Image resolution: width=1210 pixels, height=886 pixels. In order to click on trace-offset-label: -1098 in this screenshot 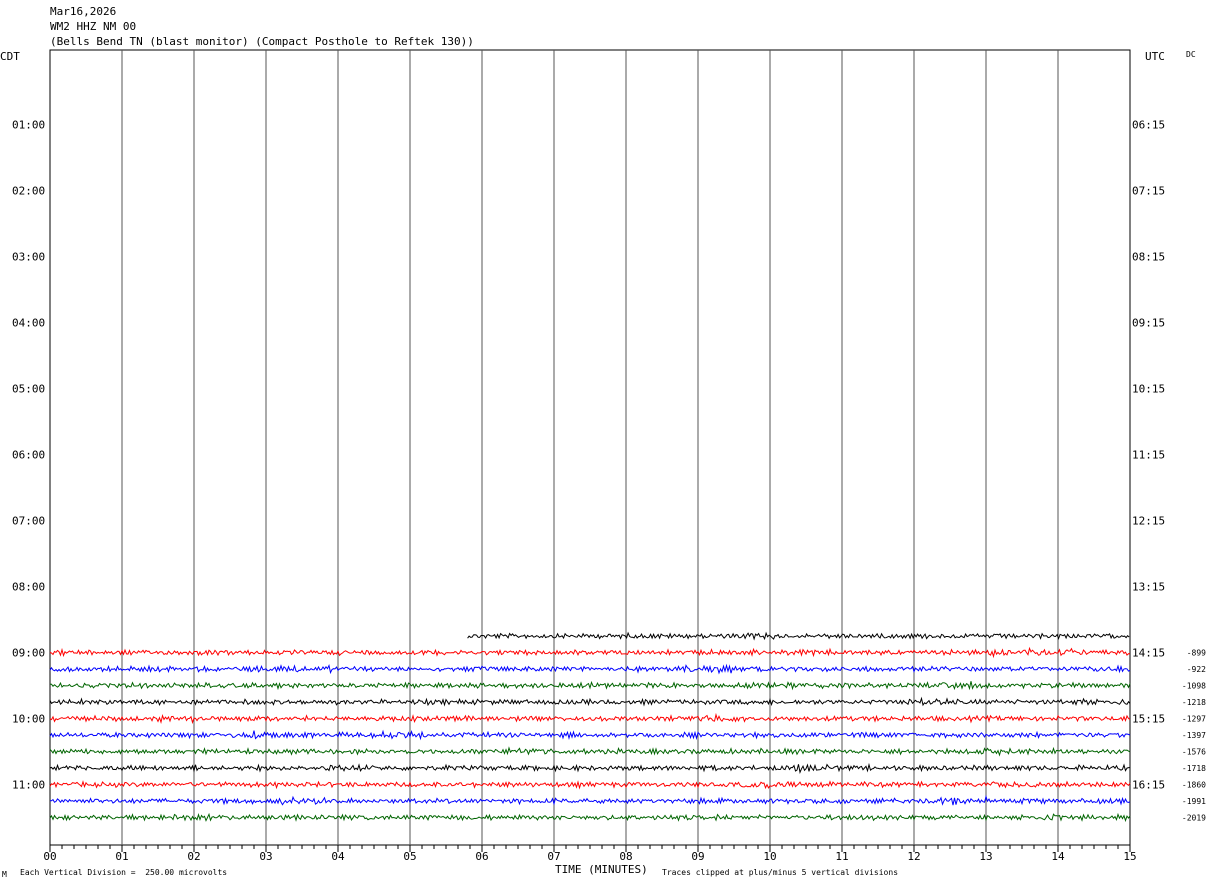, I will do `click(1194, 686)`.